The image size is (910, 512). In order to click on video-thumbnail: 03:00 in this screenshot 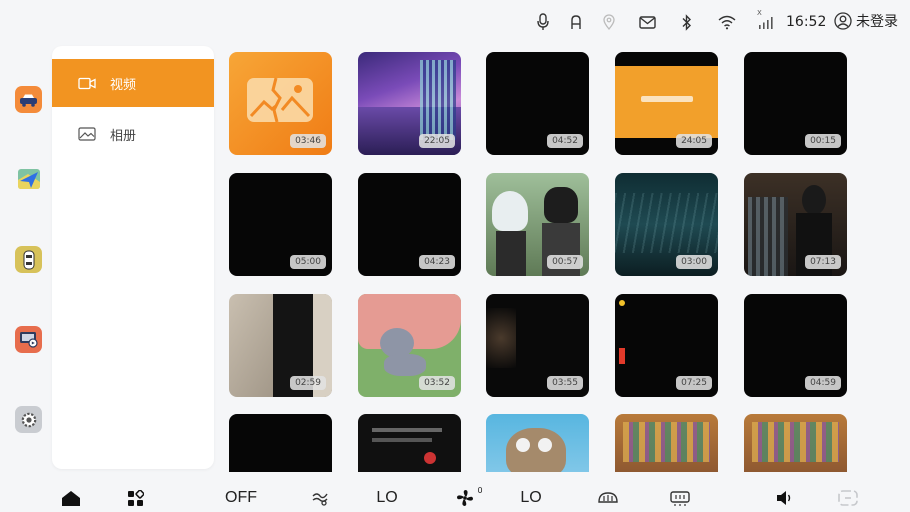, I will do `click(666, 224)`.